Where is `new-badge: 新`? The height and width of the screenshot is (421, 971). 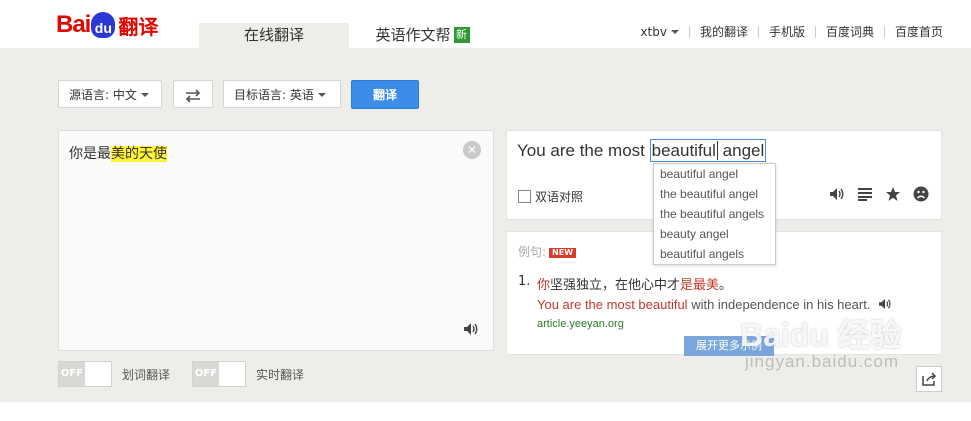 new-badge: 新 is located at coordinates (461, 35).